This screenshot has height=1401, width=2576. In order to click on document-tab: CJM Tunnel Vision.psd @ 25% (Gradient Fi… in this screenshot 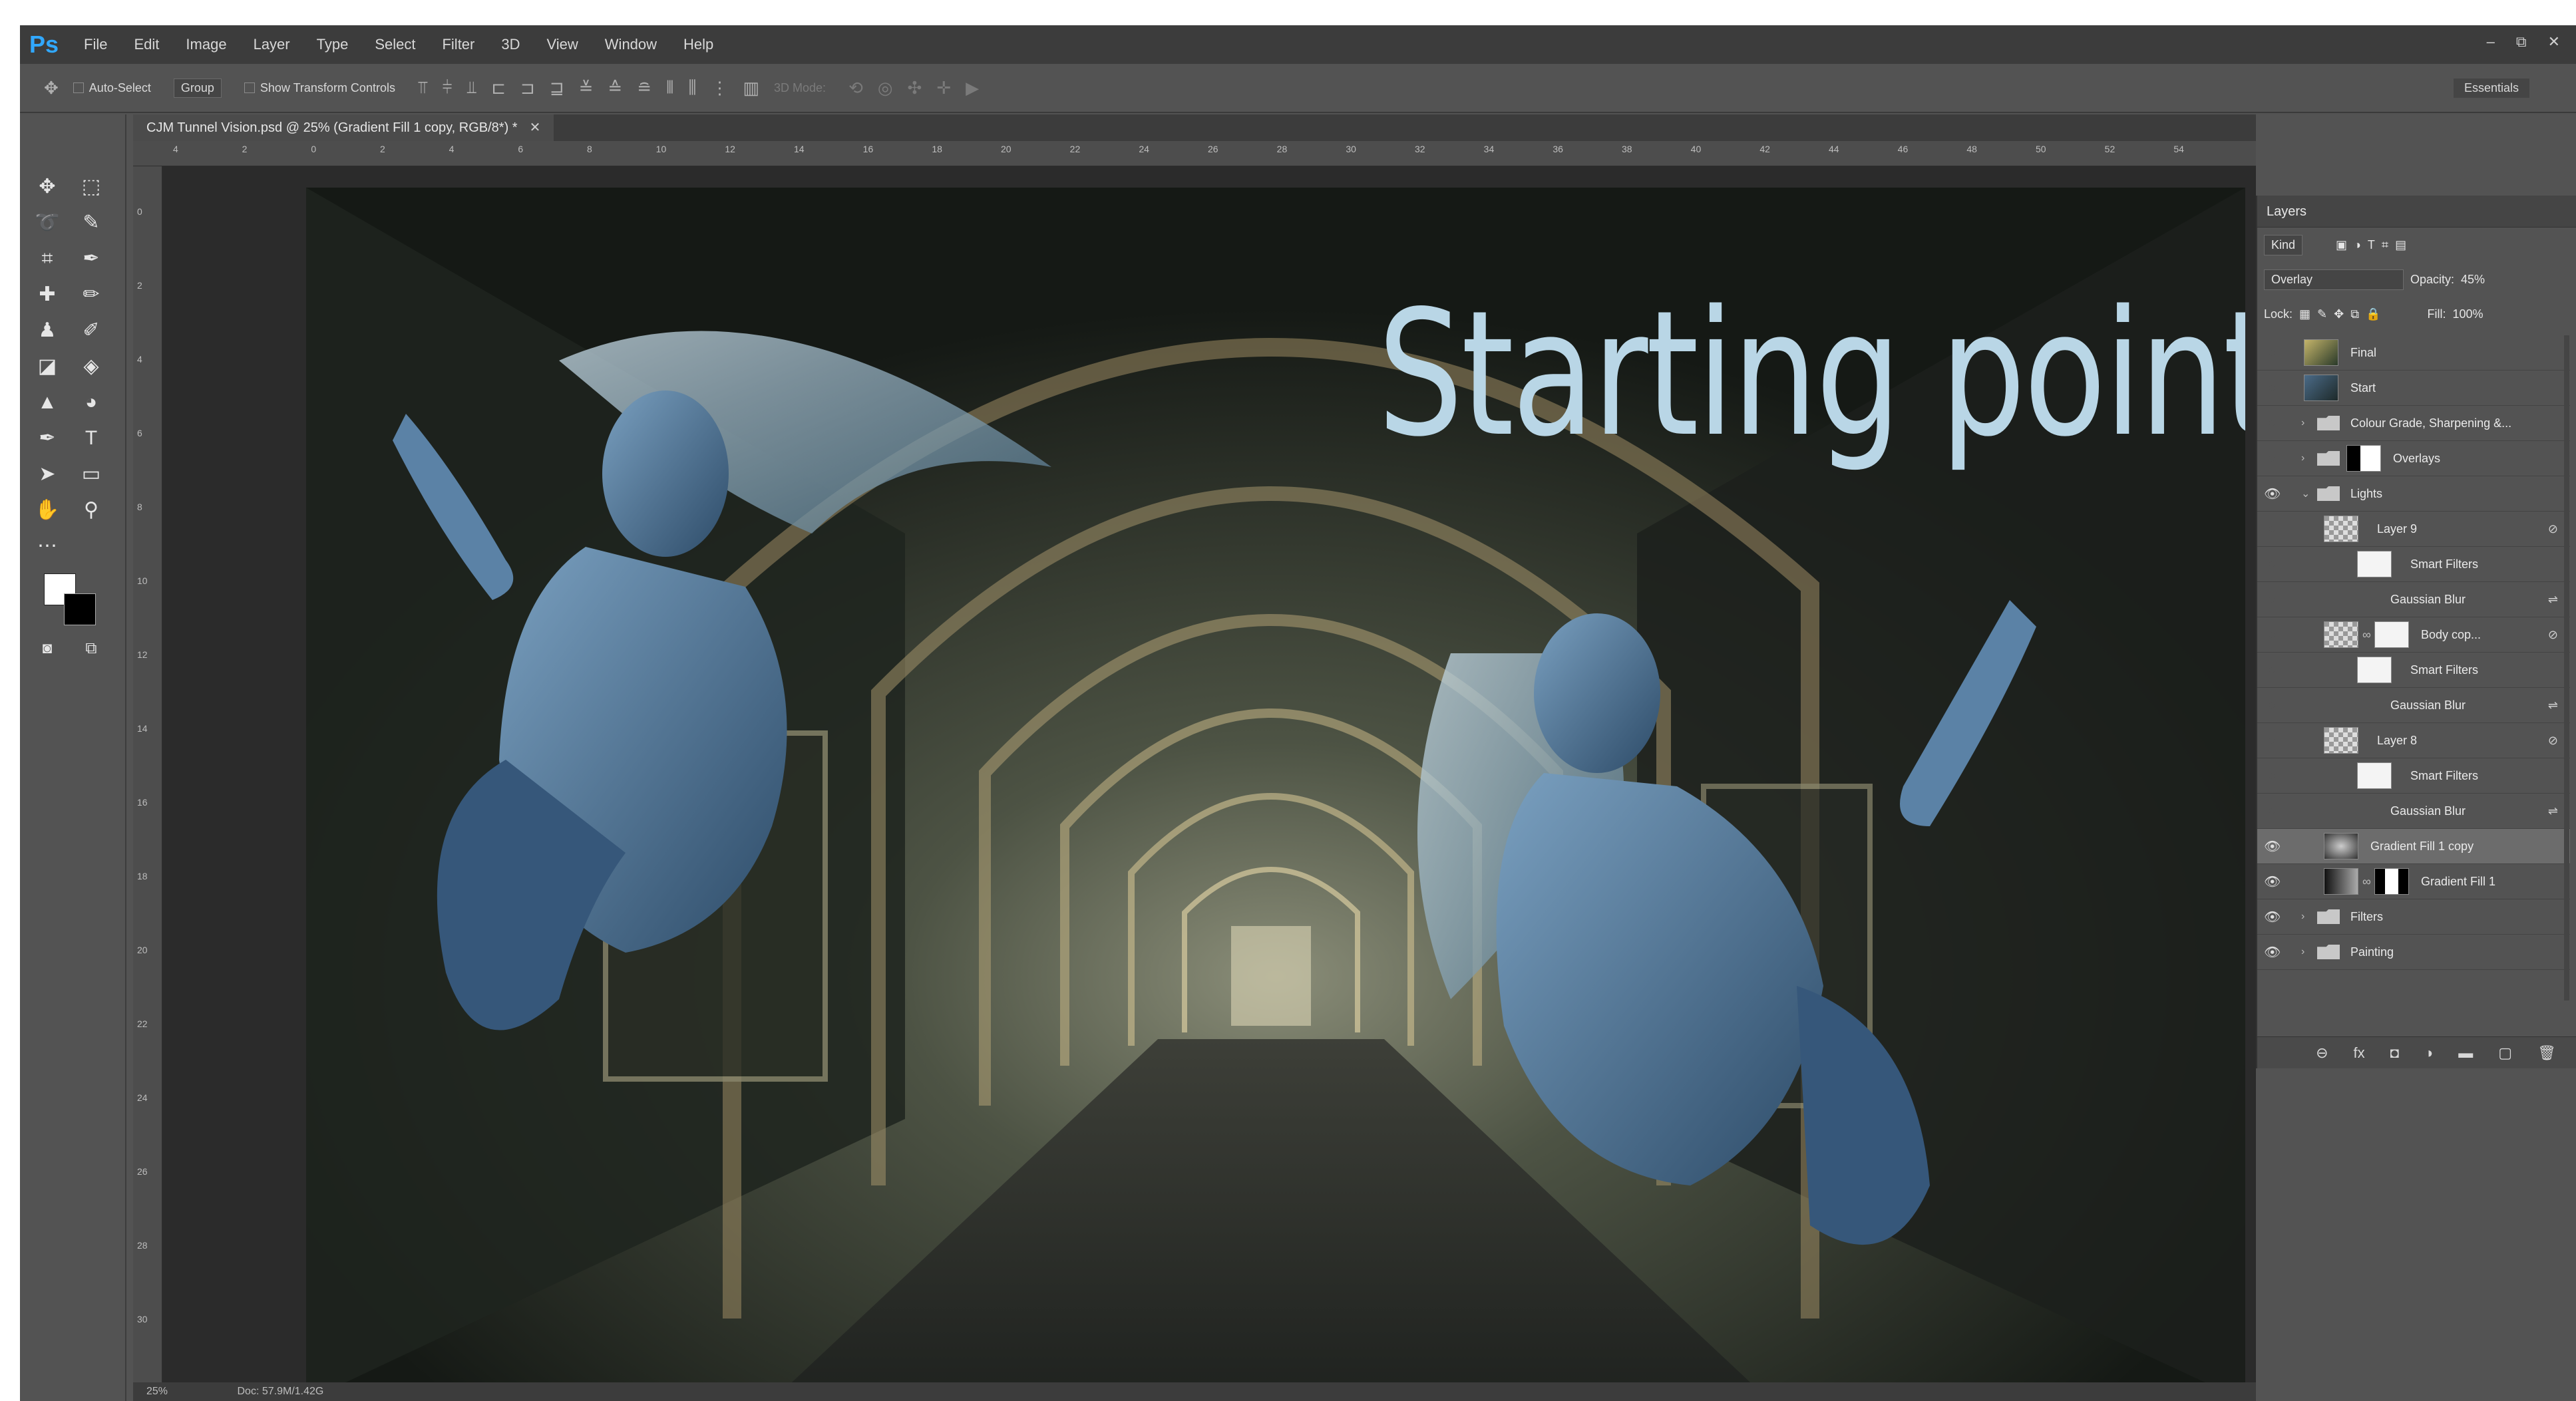, I will do `click(343, 128)`.